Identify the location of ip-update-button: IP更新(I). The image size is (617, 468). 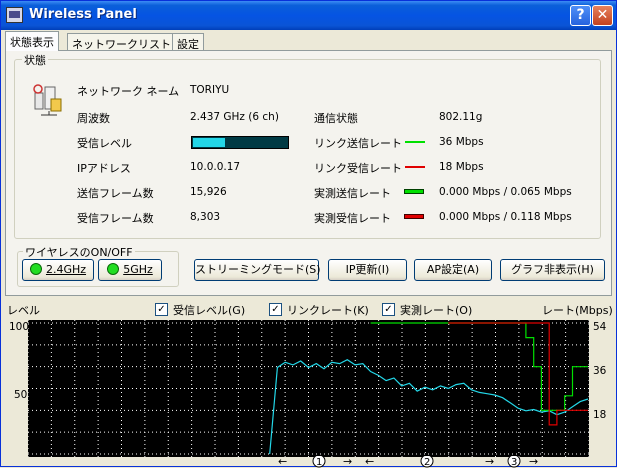
(367, 270).